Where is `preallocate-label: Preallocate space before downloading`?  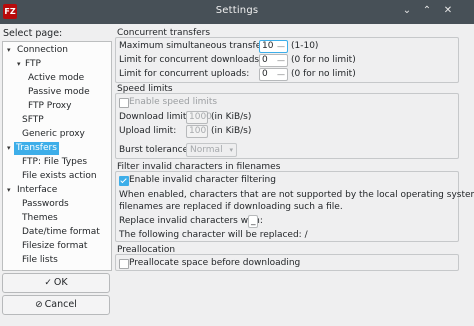 preallocate-label: Preallocate space before downloading is located at coordinates (215, 263).